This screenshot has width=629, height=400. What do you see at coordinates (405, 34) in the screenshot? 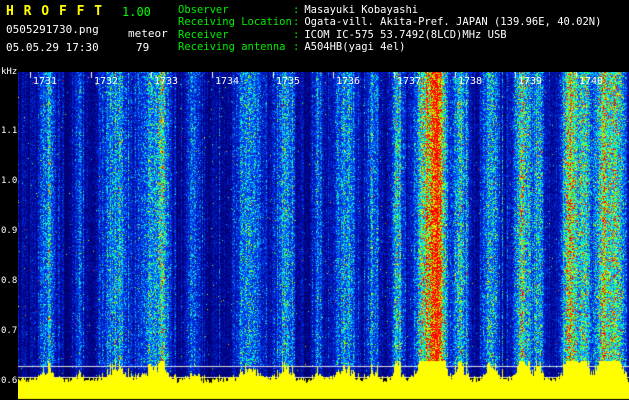
I see `info-value: ICOM IC-575 53.7492(8LCD)MHz USB` at bounding box center [405, 34].